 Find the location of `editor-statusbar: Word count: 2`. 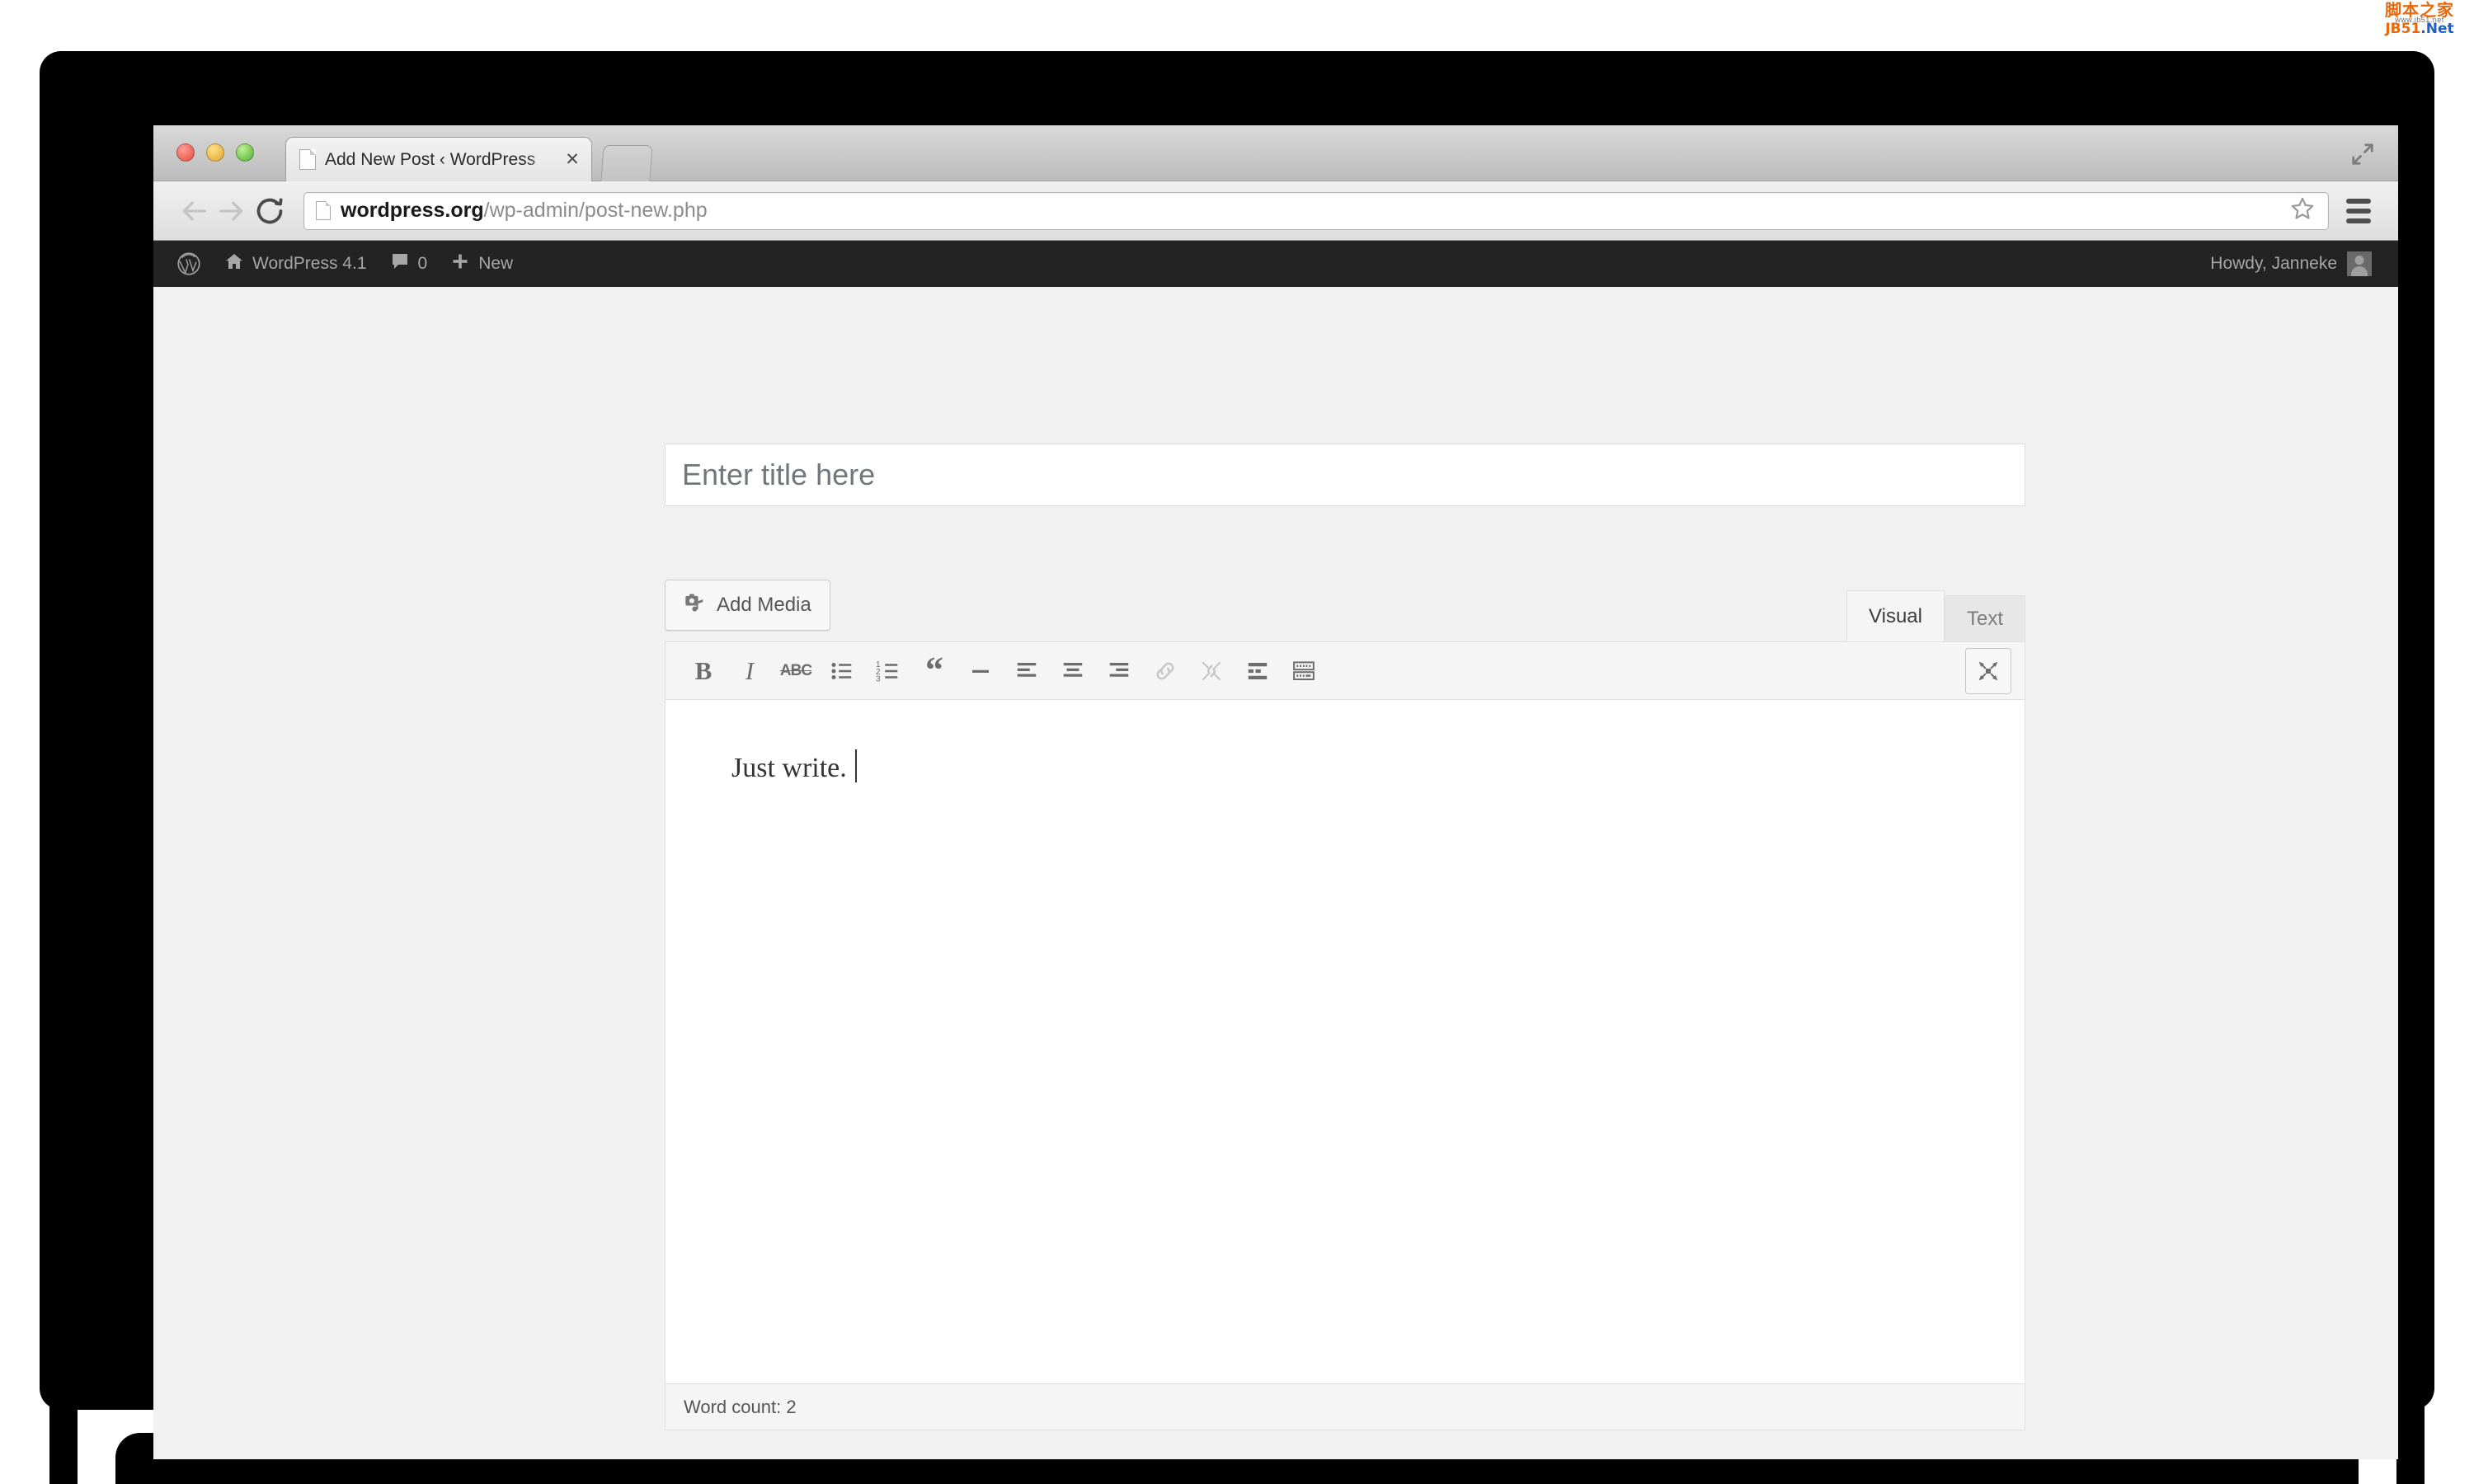

editor-statusbar: Word count: 2 is located at coordinates (1345, 1407).